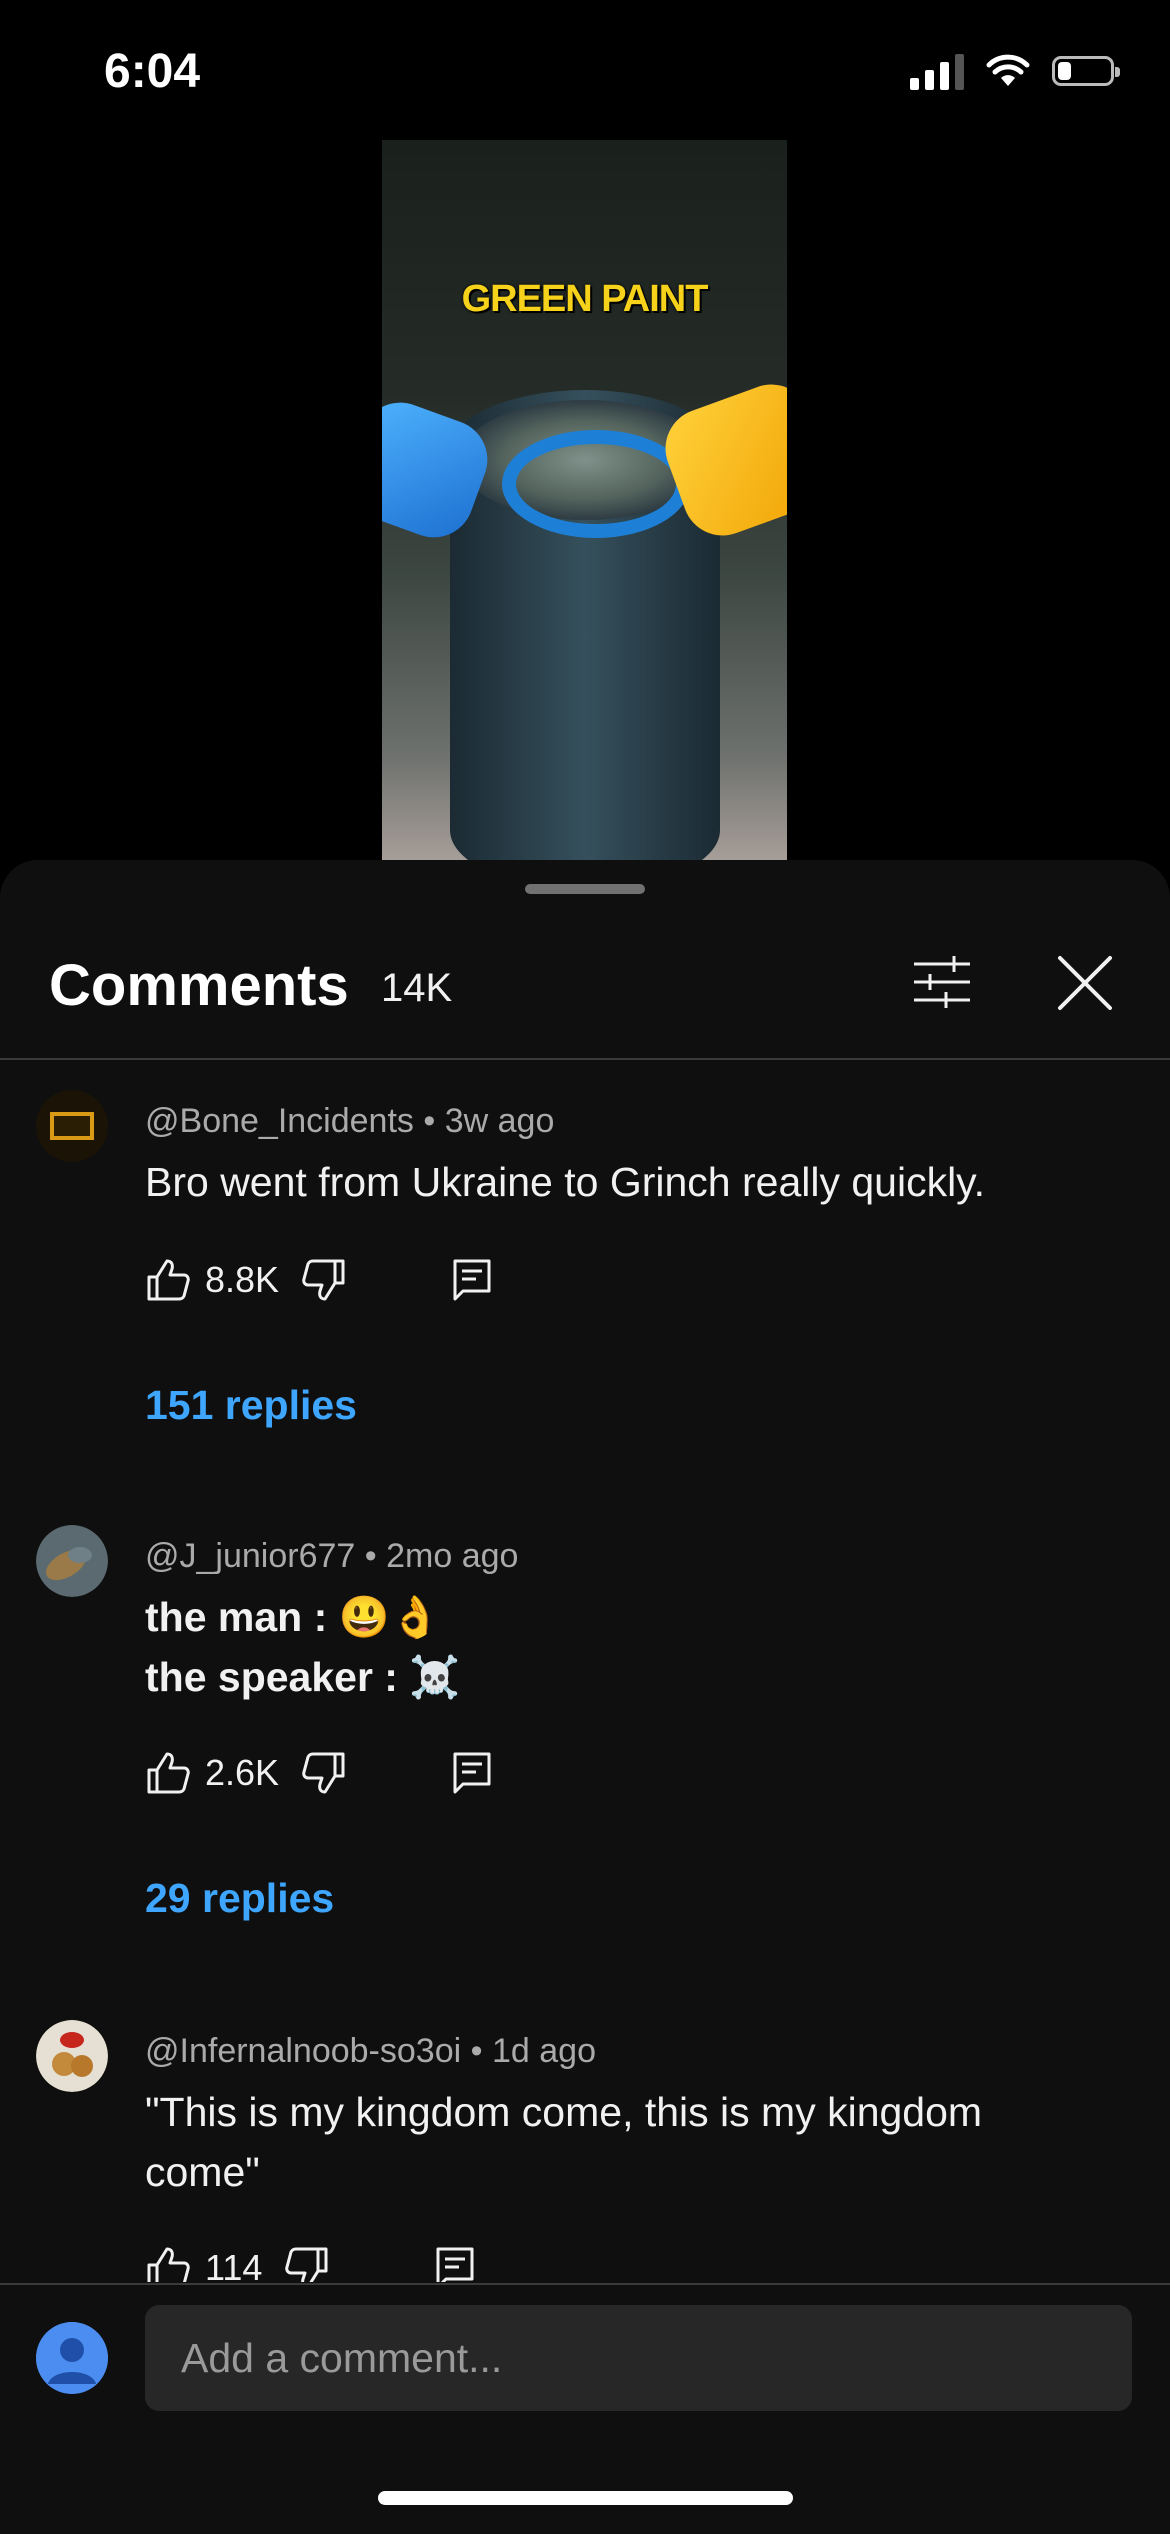  I want to click on video-player: GREEN PAINT, so click(584, 502).